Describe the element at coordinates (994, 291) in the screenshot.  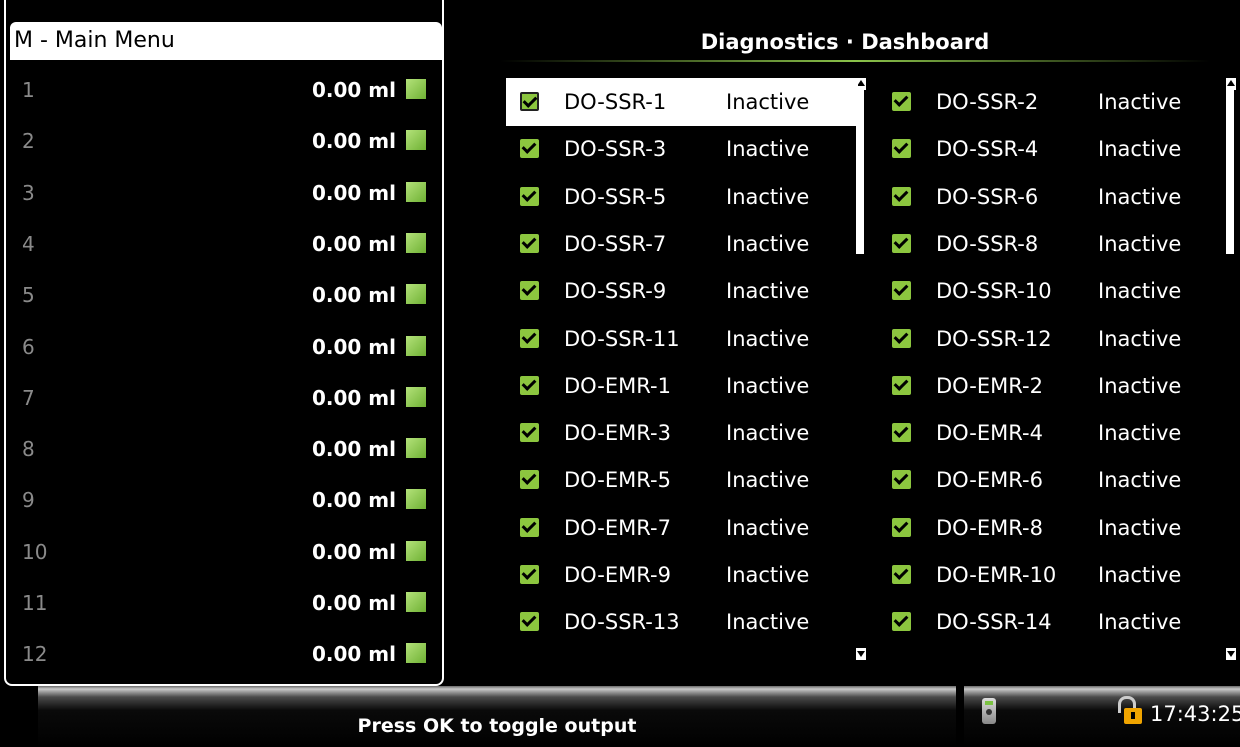
I see `output-name: DO-SSR-10` at that location.